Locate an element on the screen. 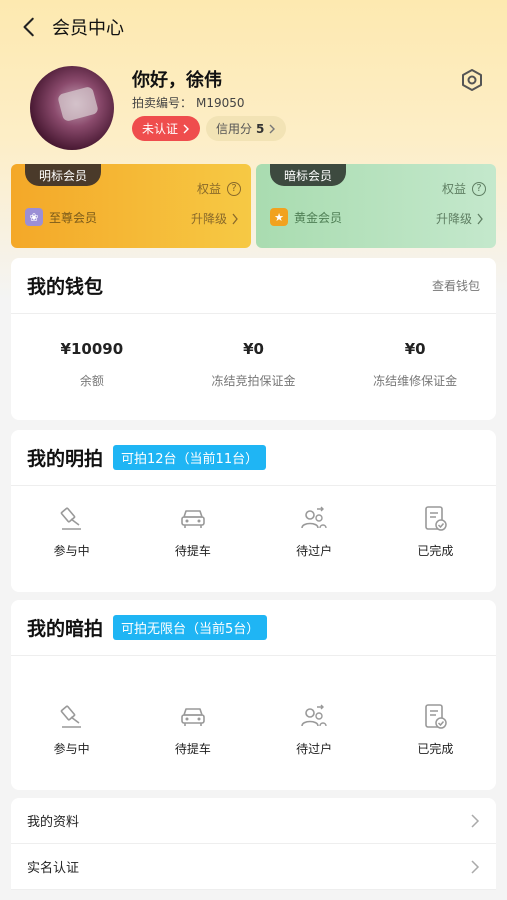 This screenshot has width=507, height=900. wallet-label: 余额 is located at coordinates (91, 381).